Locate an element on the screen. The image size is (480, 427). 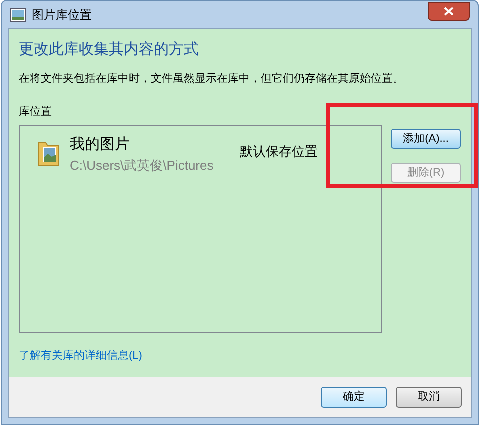
ok-button: 确定 is located at coordinates (354, 397).